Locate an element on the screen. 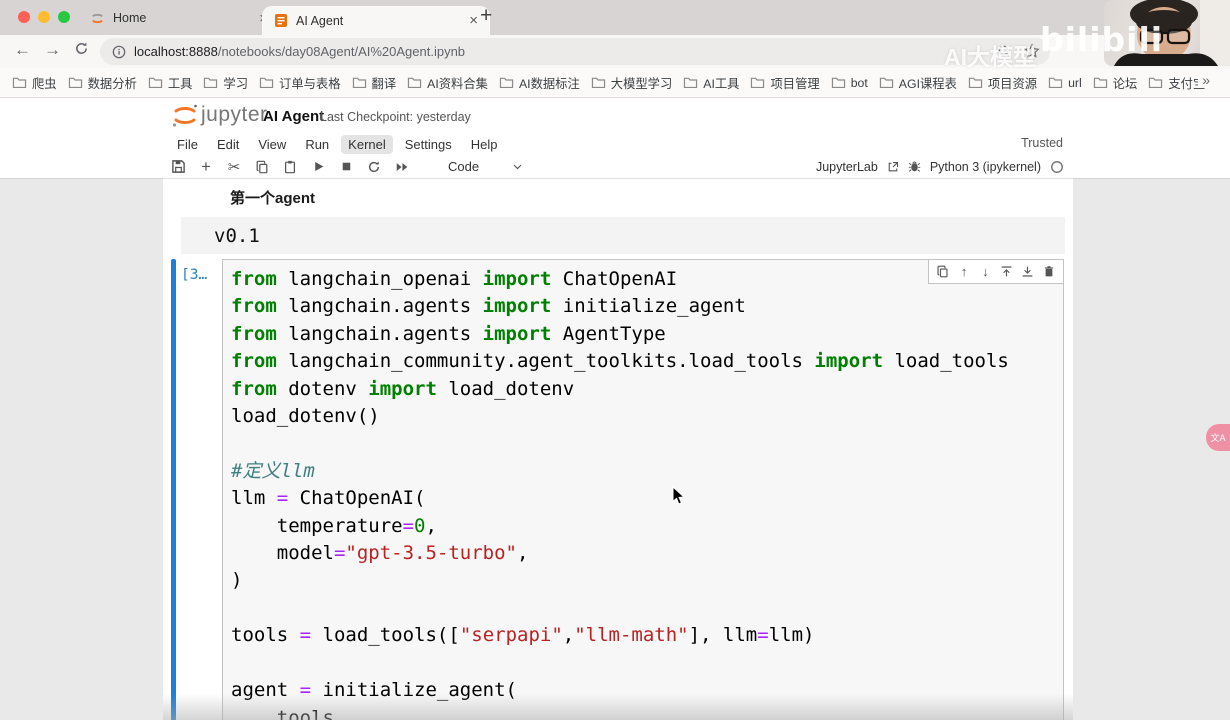  insert-cell-button: + is located at coordinates (206, 166).